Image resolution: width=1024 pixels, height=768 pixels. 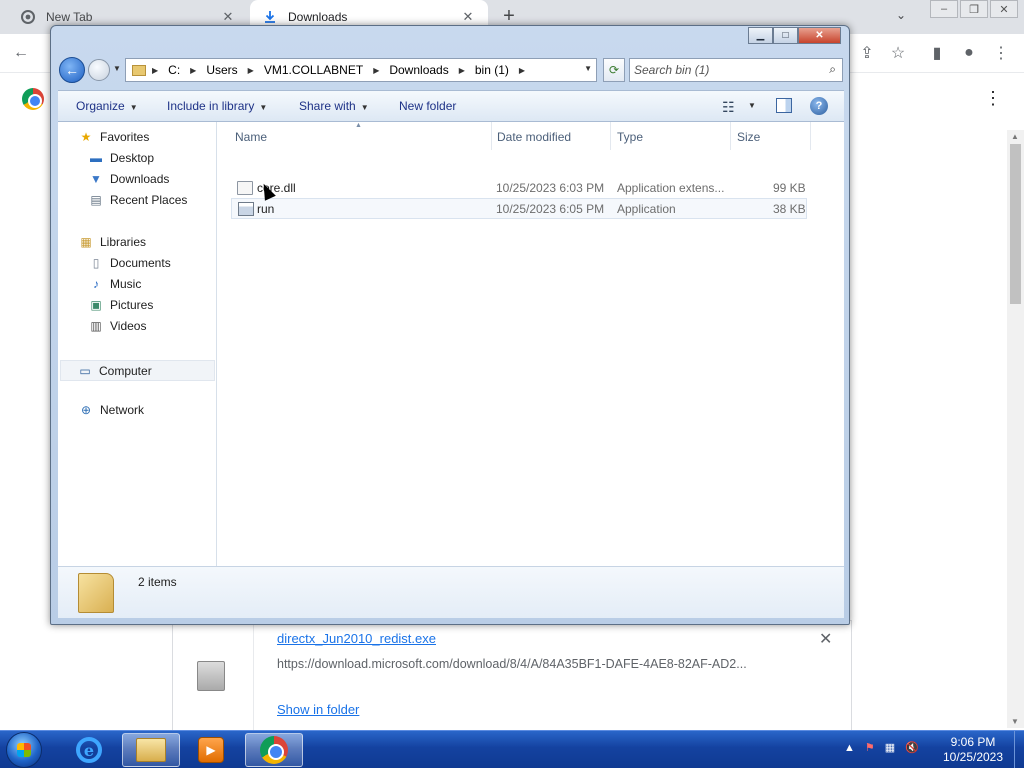 What do you see at coordinates (614, 70) in the screenshot?
I see `refresh-icon: ⟳` at bounding box center [614, 70].